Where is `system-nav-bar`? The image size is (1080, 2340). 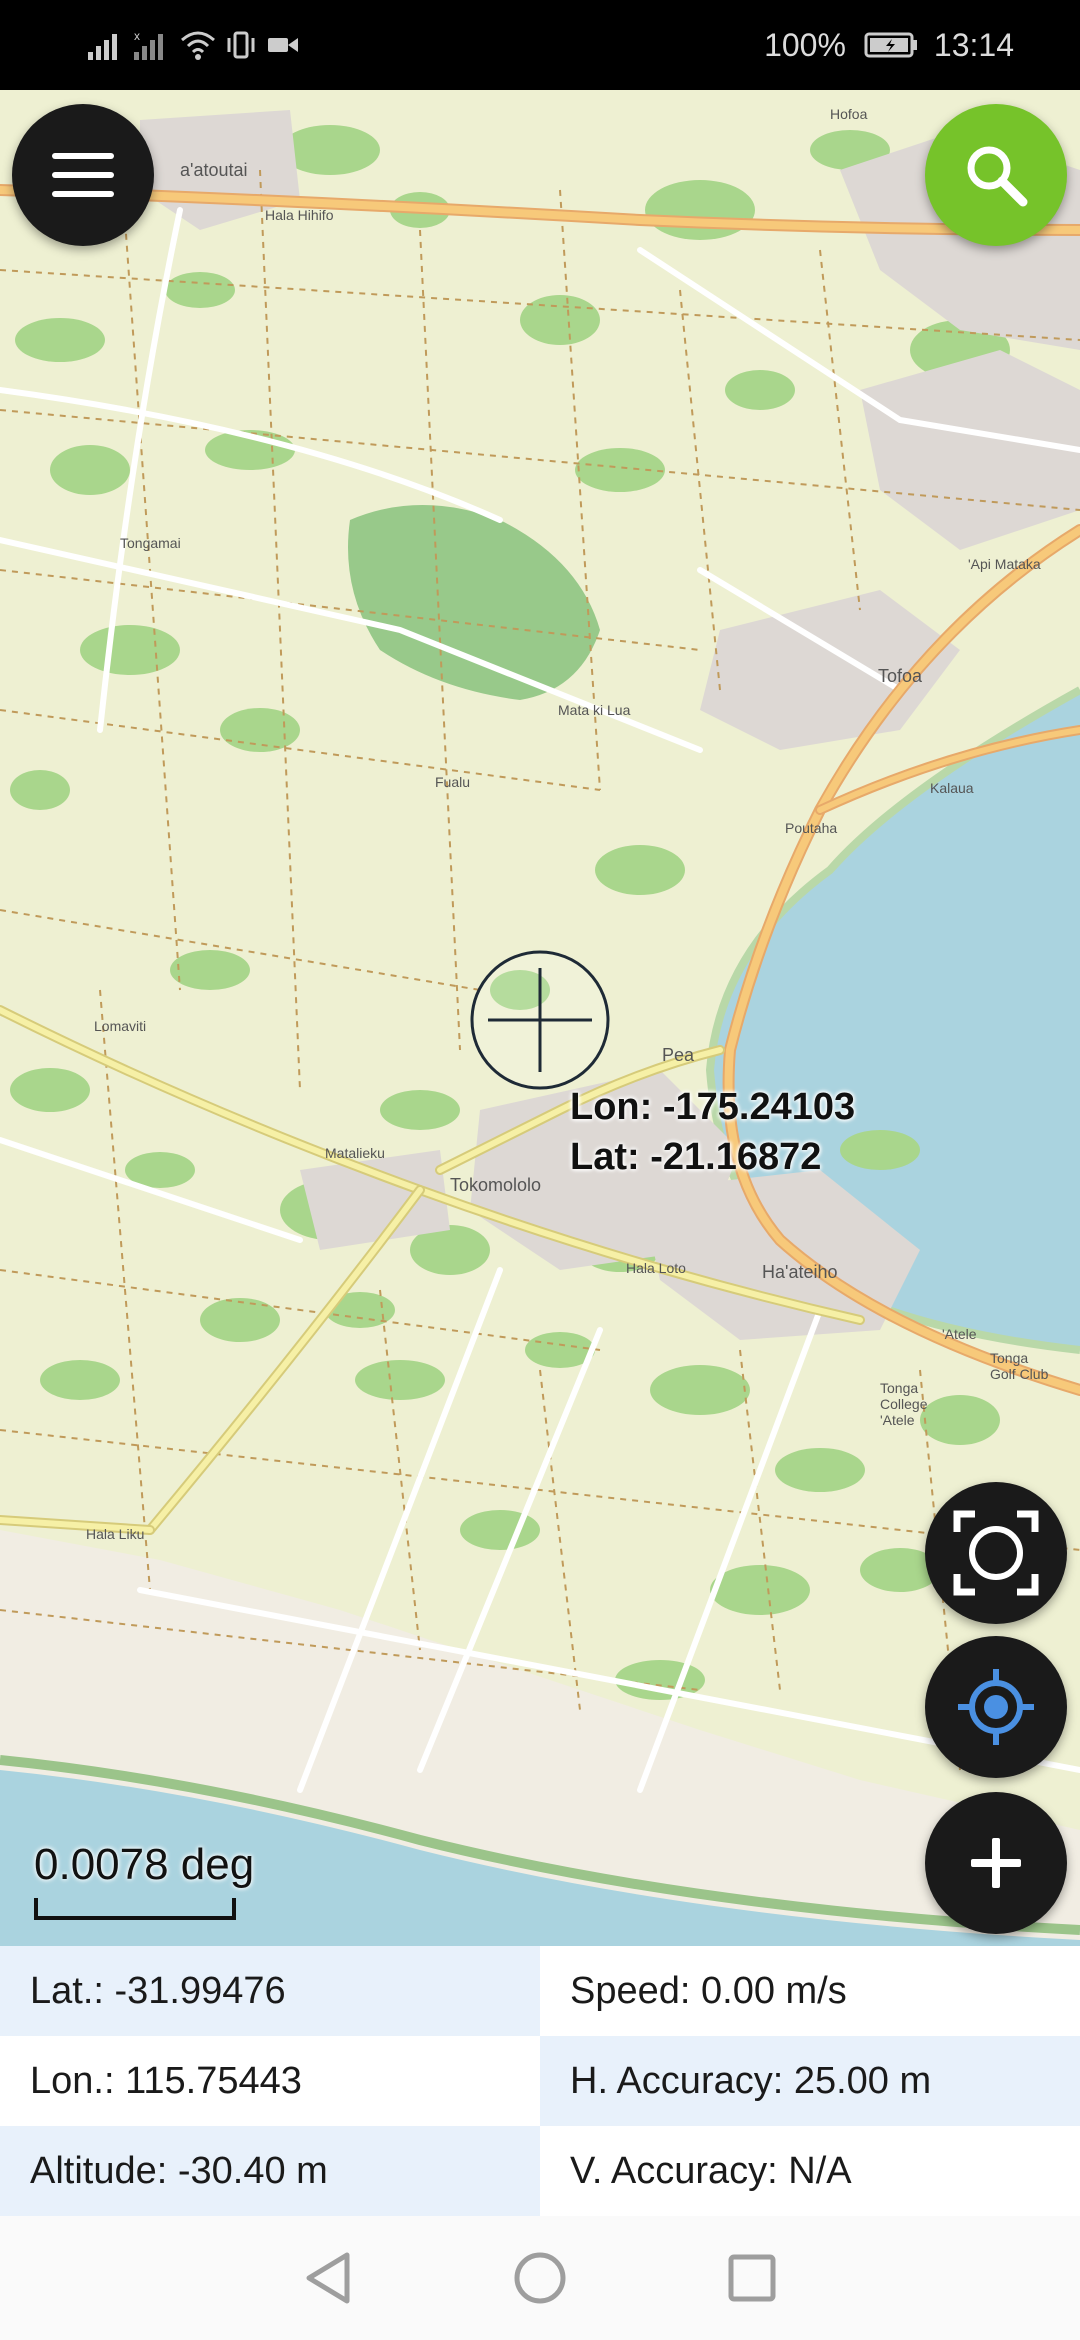 system-nav-bar is located at coordinates (540, 2278).